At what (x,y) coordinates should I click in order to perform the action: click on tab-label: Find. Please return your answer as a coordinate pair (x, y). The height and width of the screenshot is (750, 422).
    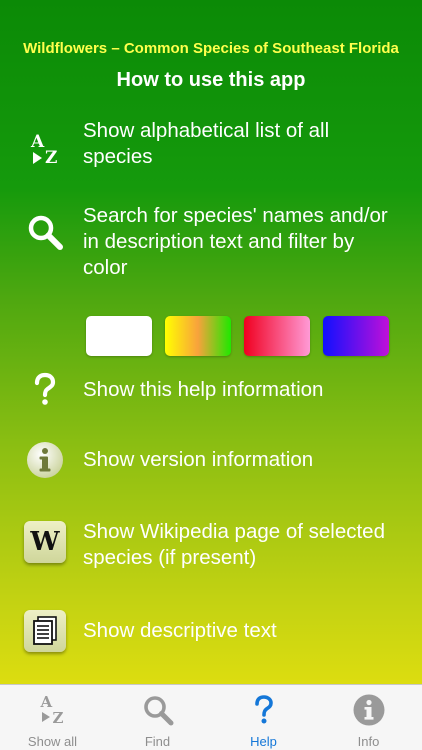
    Looking at the image, I should click on (157, 741).